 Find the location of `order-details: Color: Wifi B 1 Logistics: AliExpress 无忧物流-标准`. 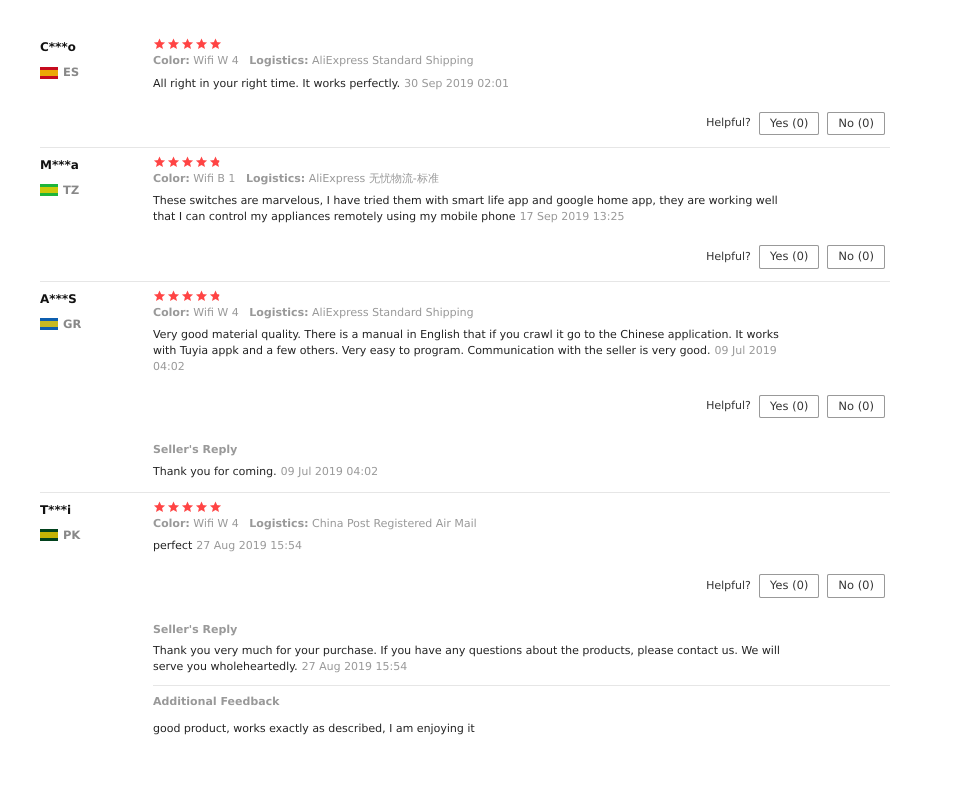

order-details: Color: Wifi B 1 Logistics: AliExpress 无忧物流-标准 is located at coordinates (296, 178).